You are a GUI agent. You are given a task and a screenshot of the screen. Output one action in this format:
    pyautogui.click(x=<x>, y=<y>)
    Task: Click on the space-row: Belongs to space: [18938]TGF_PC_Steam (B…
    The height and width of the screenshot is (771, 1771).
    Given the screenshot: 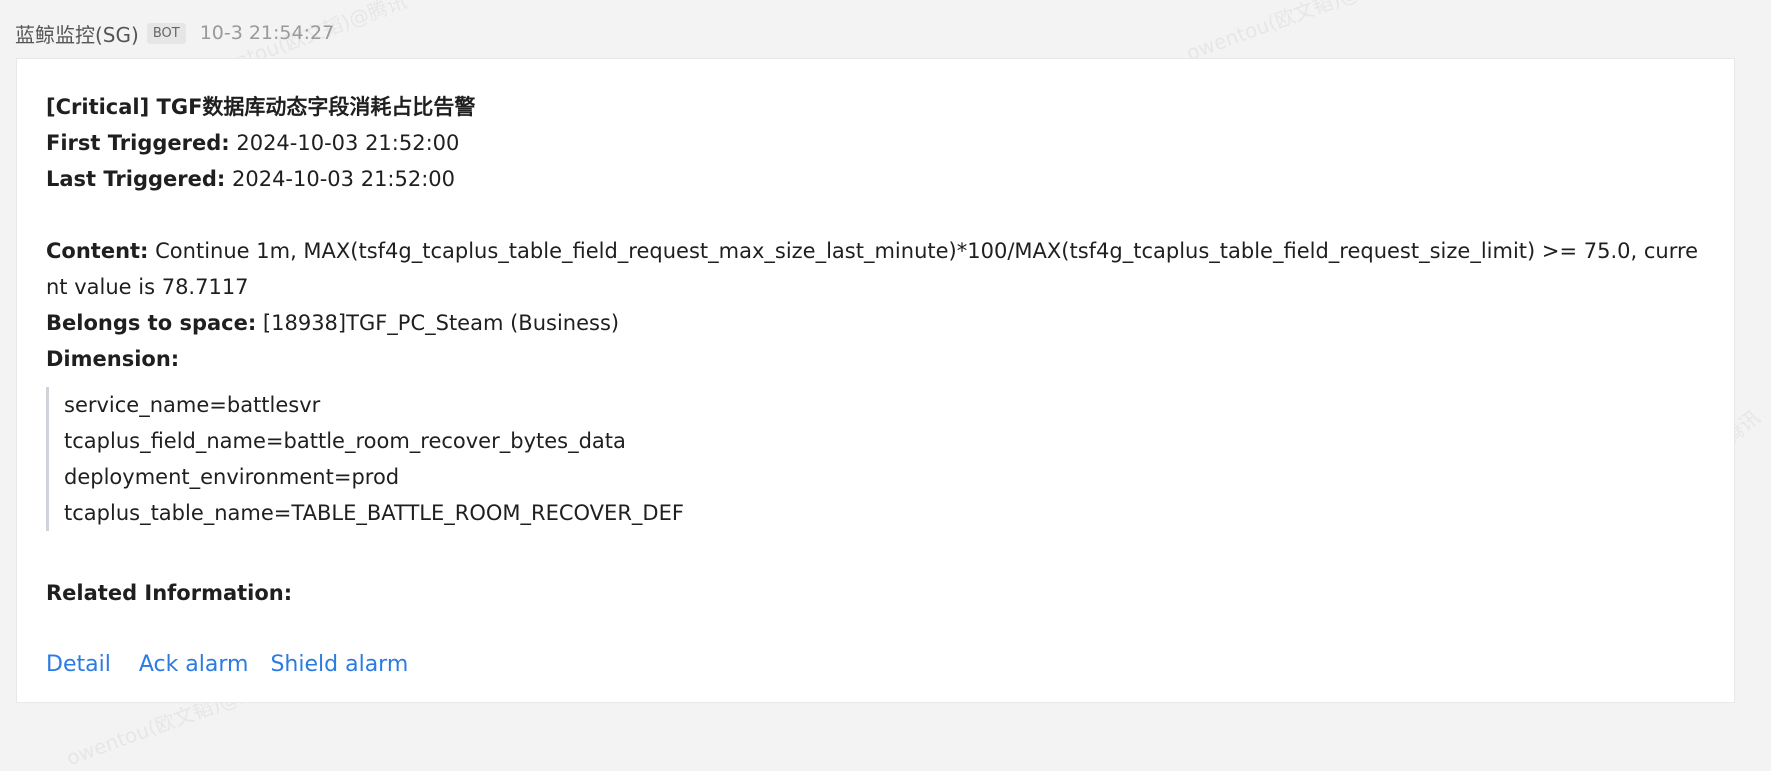 What is the action you would take?
    pyautogui.click(x=875, y=323)
    